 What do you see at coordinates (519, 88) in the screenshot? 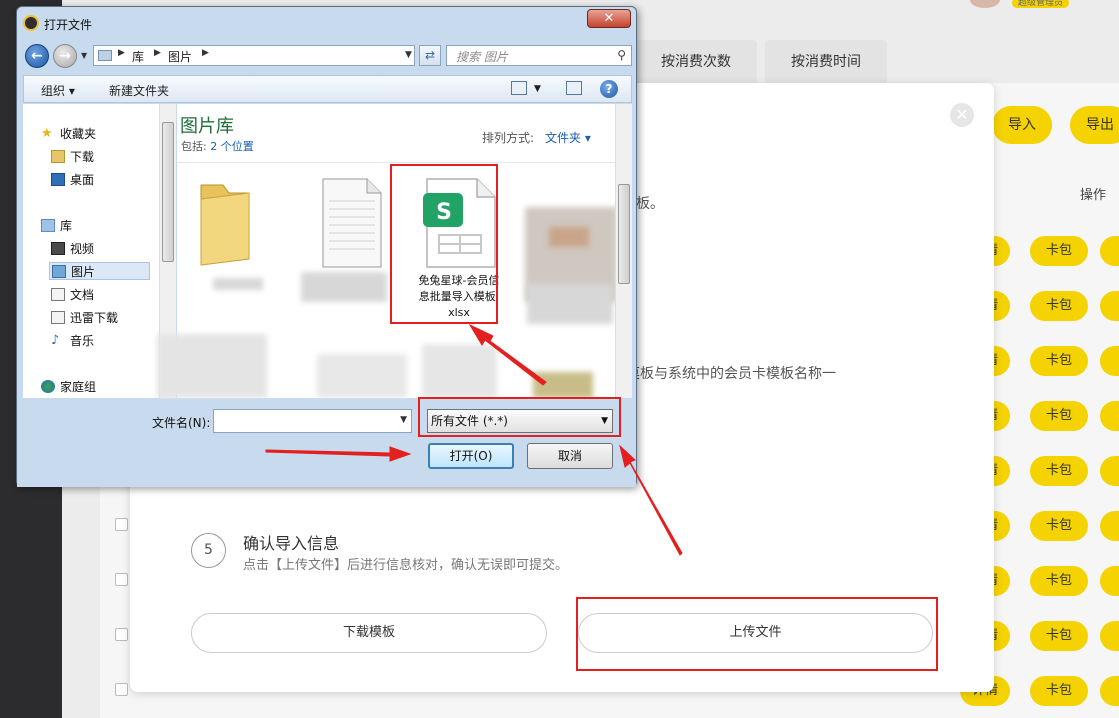
I see `view-icon` at bounding box center [519, 88].